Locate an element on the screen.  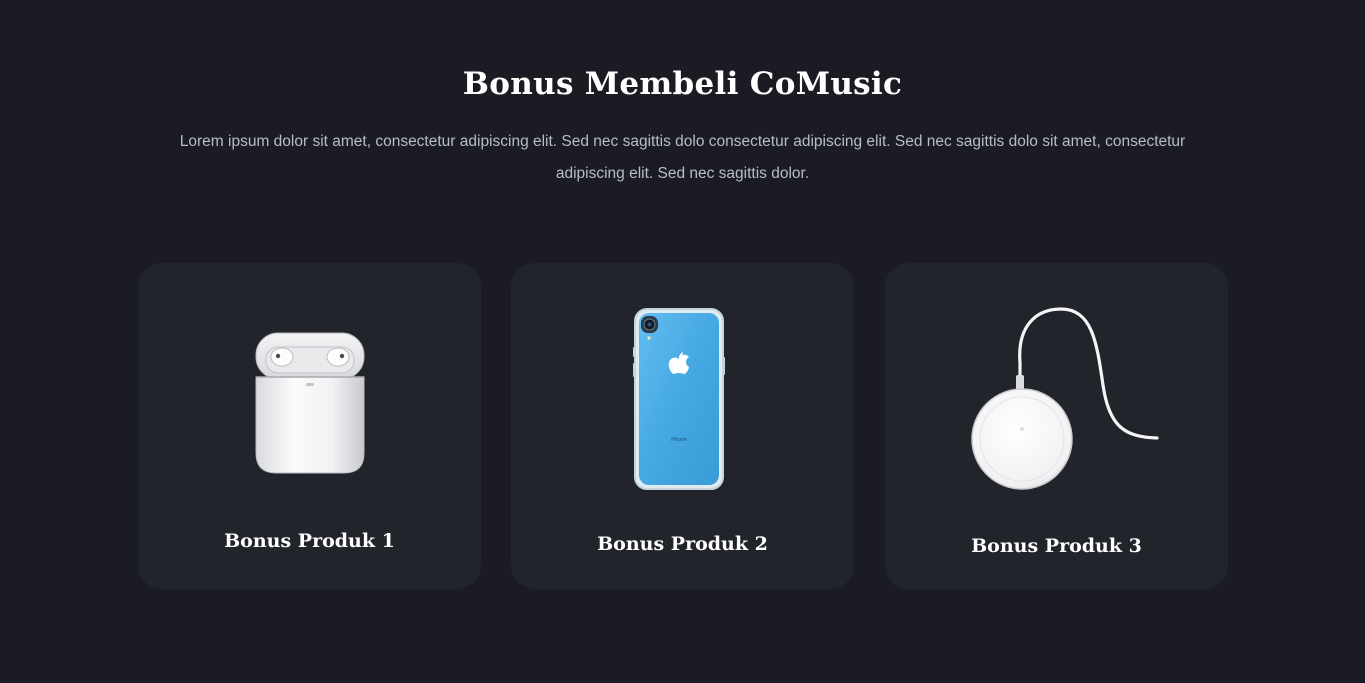
wireless-charger-icon is located at coordinates (1065, 398).